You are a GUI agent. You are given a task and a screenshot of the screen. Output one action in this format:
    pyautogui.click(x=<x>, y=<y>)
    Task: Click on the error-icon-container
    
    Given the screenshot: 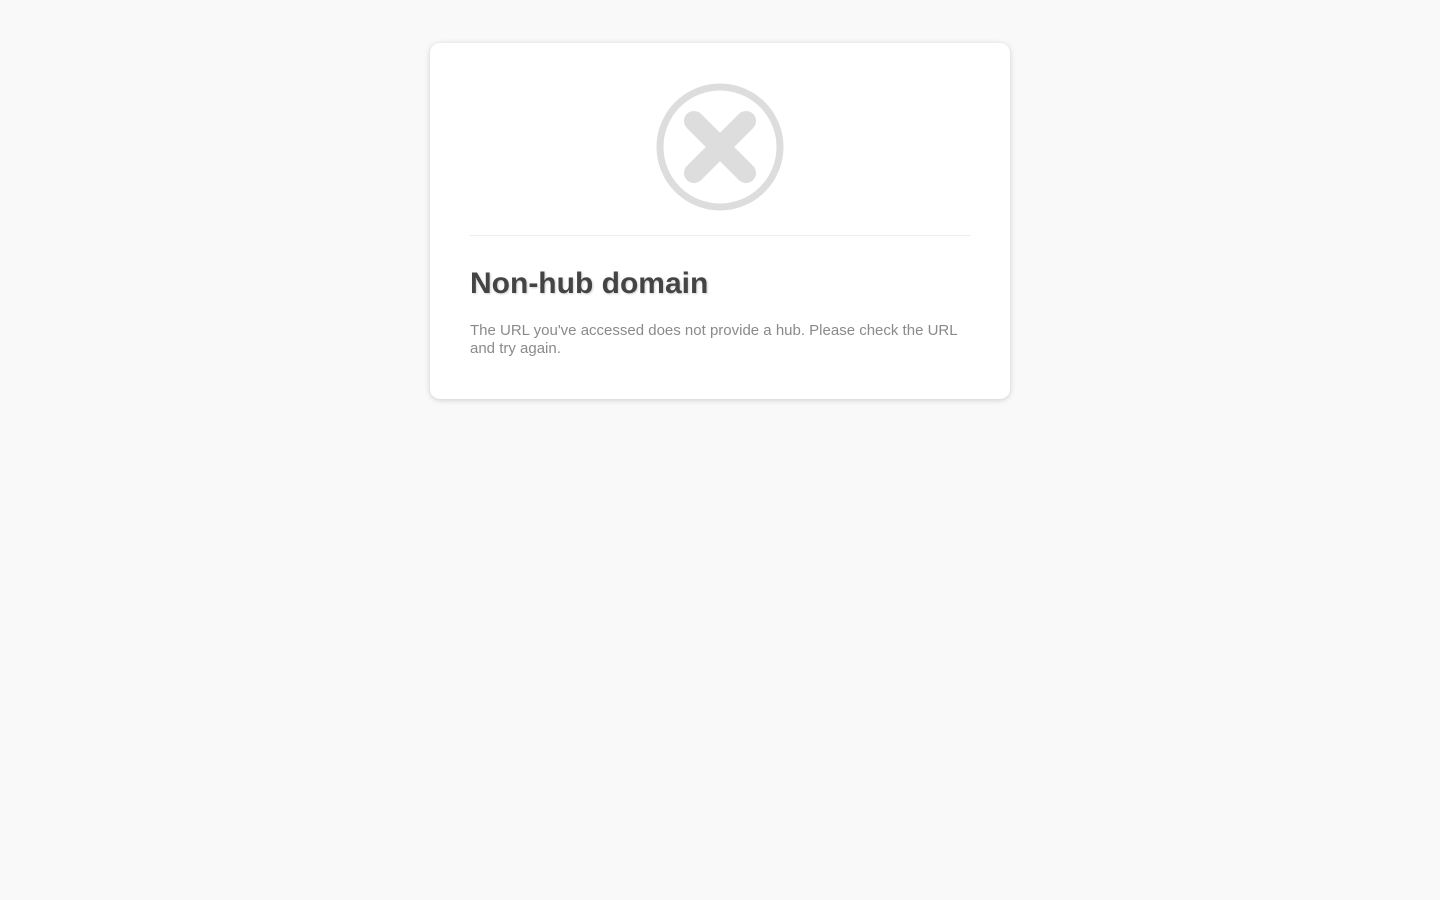 What is the action you would take?
    pyautogui.click(x=720, y=147)
    